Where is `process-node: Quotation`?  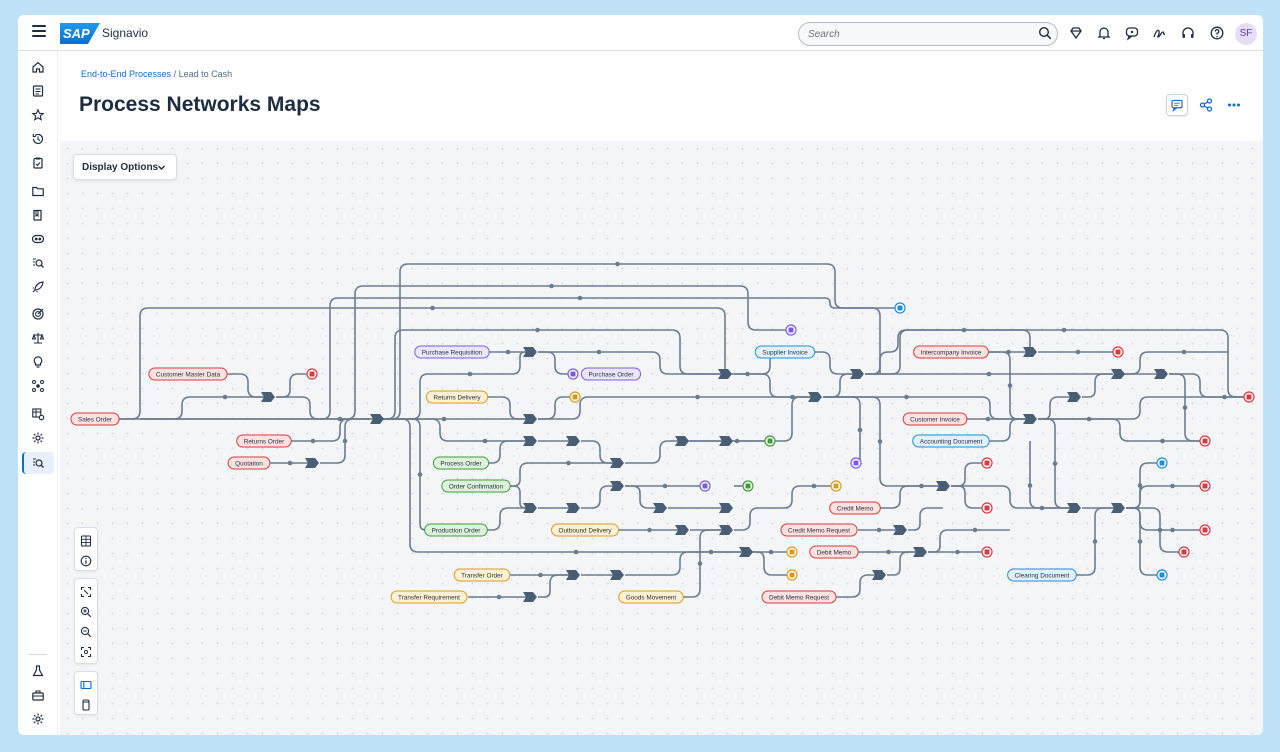 process-node: Quotation is located at coordinates (249, 463).